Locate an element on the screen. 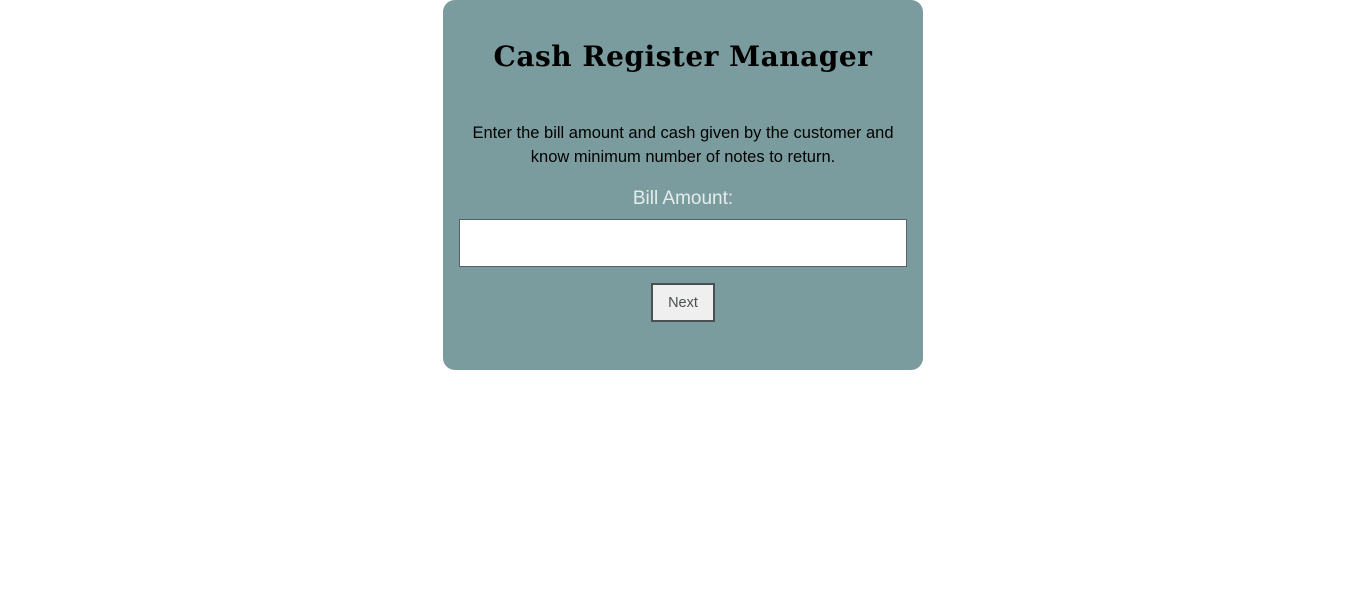 The height and width of the screenshot is (607, 1366). bill-amount-label: Bill Amount: is located at coordinates (683, 198).